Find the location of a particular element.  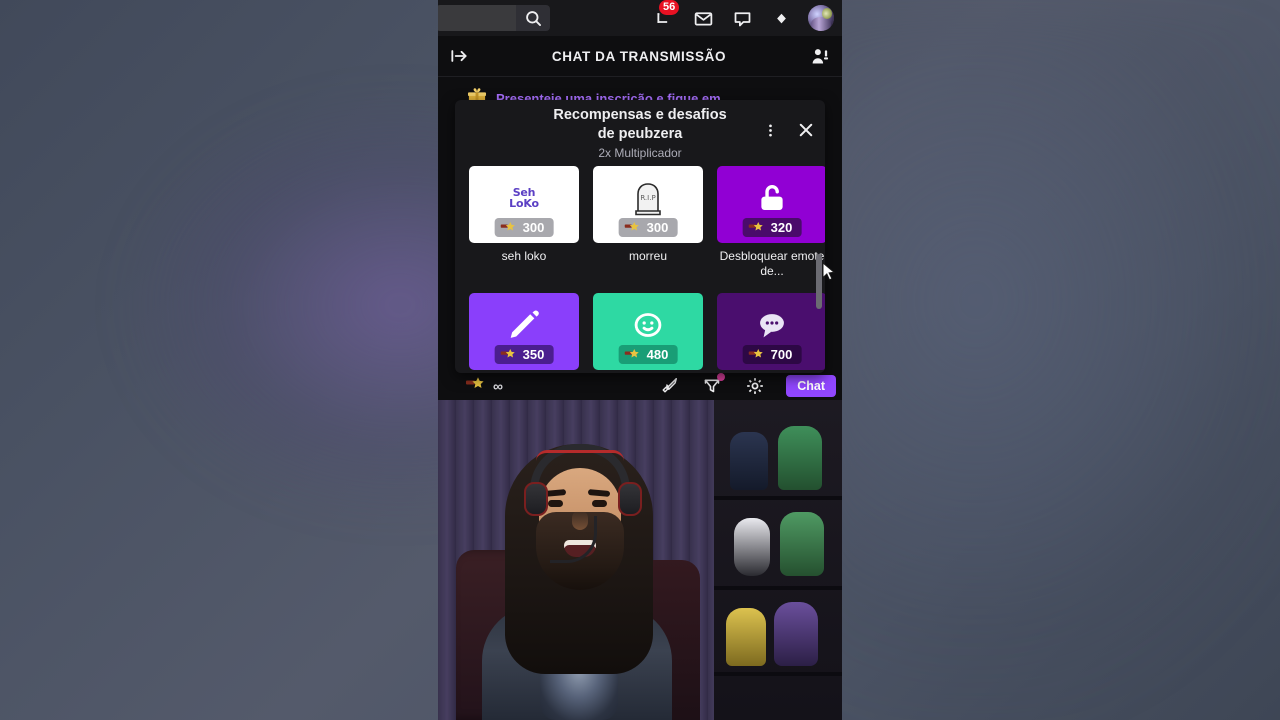

plush-penguin is located at coordinates (752, 547).